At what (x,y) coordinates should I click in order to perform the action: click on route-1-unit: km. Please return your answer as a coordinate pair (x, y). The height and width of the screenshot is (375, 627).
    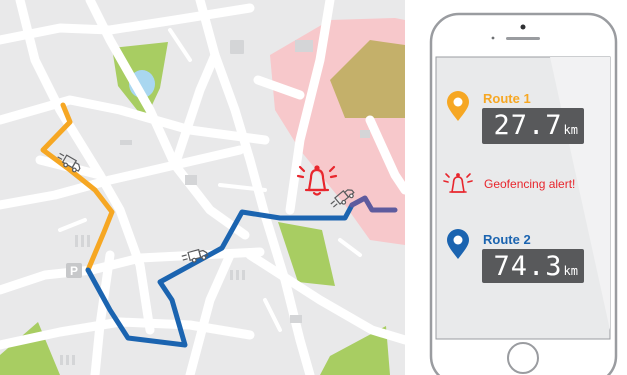
    Looking at the image, I should click on (570, 130).